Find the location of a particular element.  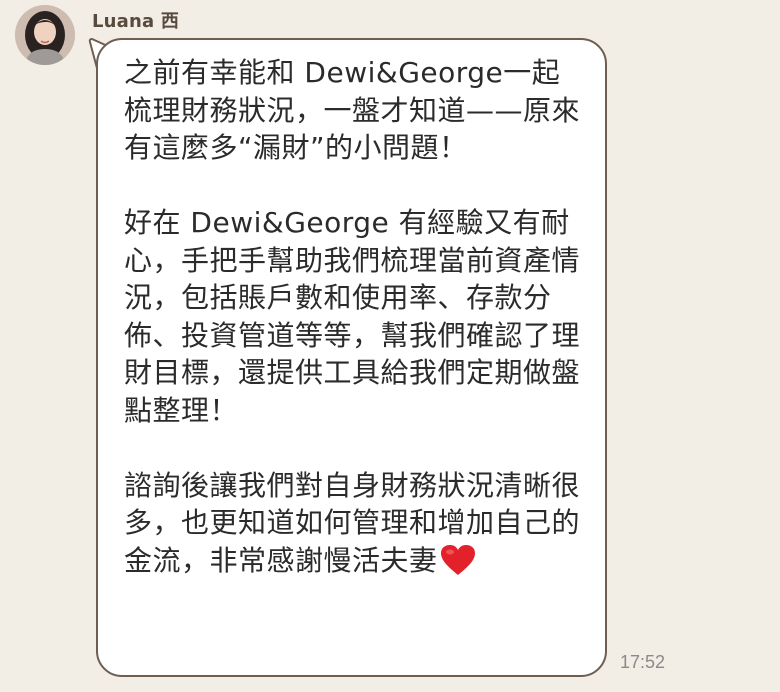

sender-avatar is located at coordinates (45, 35).